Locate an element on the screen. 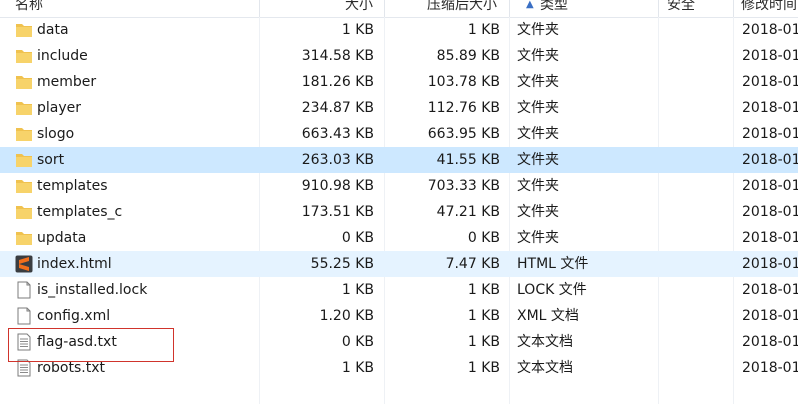 The image size is (798, 404). file-row: sort 263.03 KB 41.55 KB 文件夹 2018-01 is located at coordinates (399, 160).